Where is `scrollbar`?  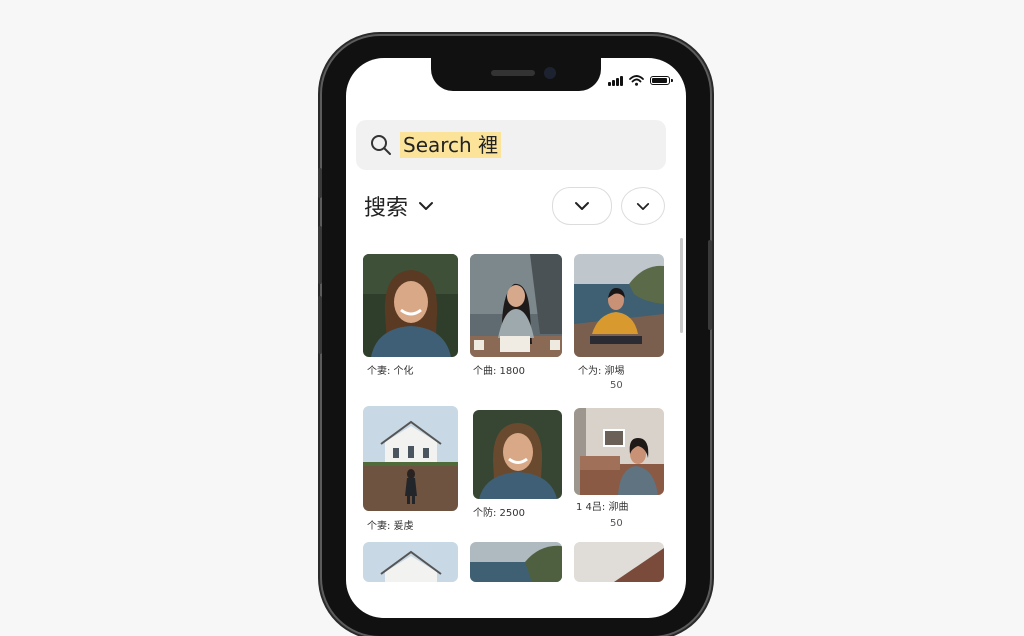
scrollbar is located at coordinates (681, 285).